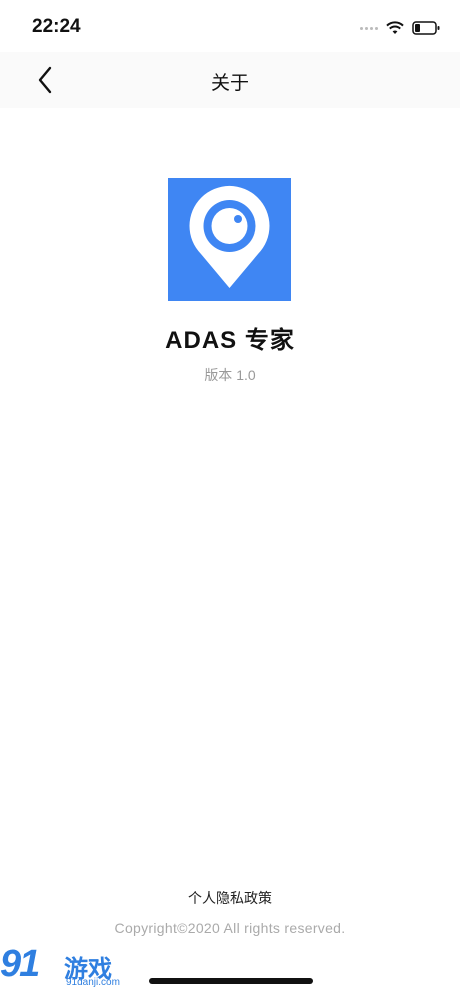 This screenshot has height=995, width=460. Describe the element at coordinates (93, 982) in the screenshot. I see `watermark-url: 91danji.com` at that location.